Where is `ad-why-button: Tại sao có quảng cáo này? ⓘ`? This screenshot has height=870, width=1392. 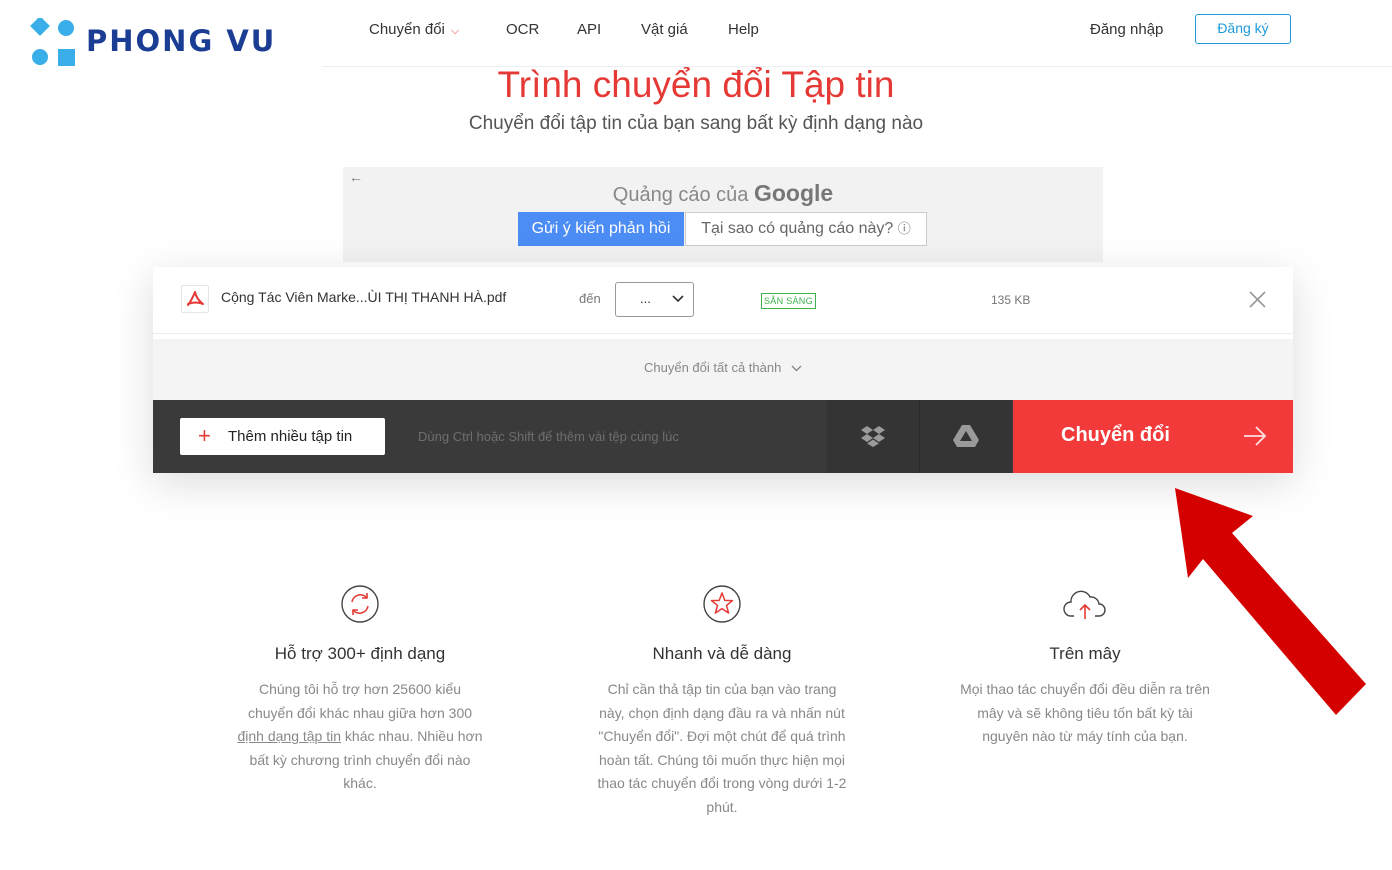 ad-why-button: Tại sao có quảng cáo này? ⓘ is located at coordinates (806, 229).